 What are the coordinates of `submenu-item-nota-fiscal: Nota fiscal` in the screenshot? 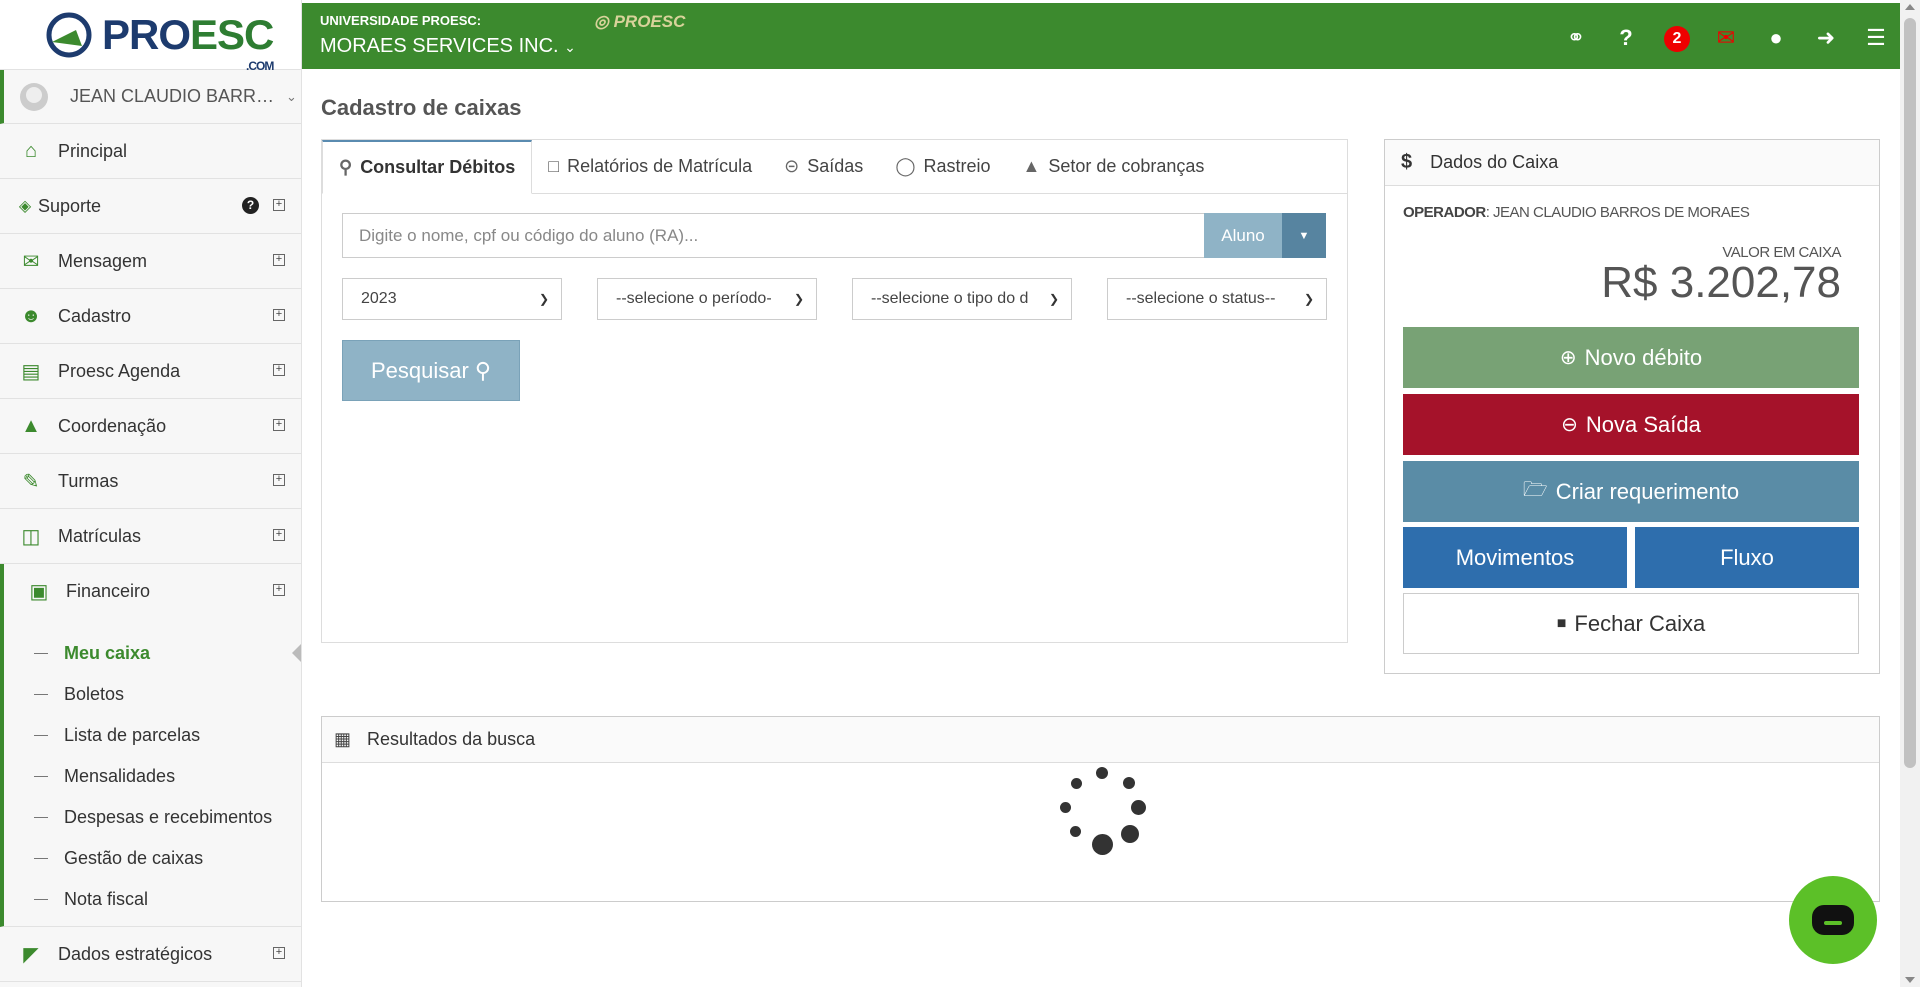 It's located at (152, 899).